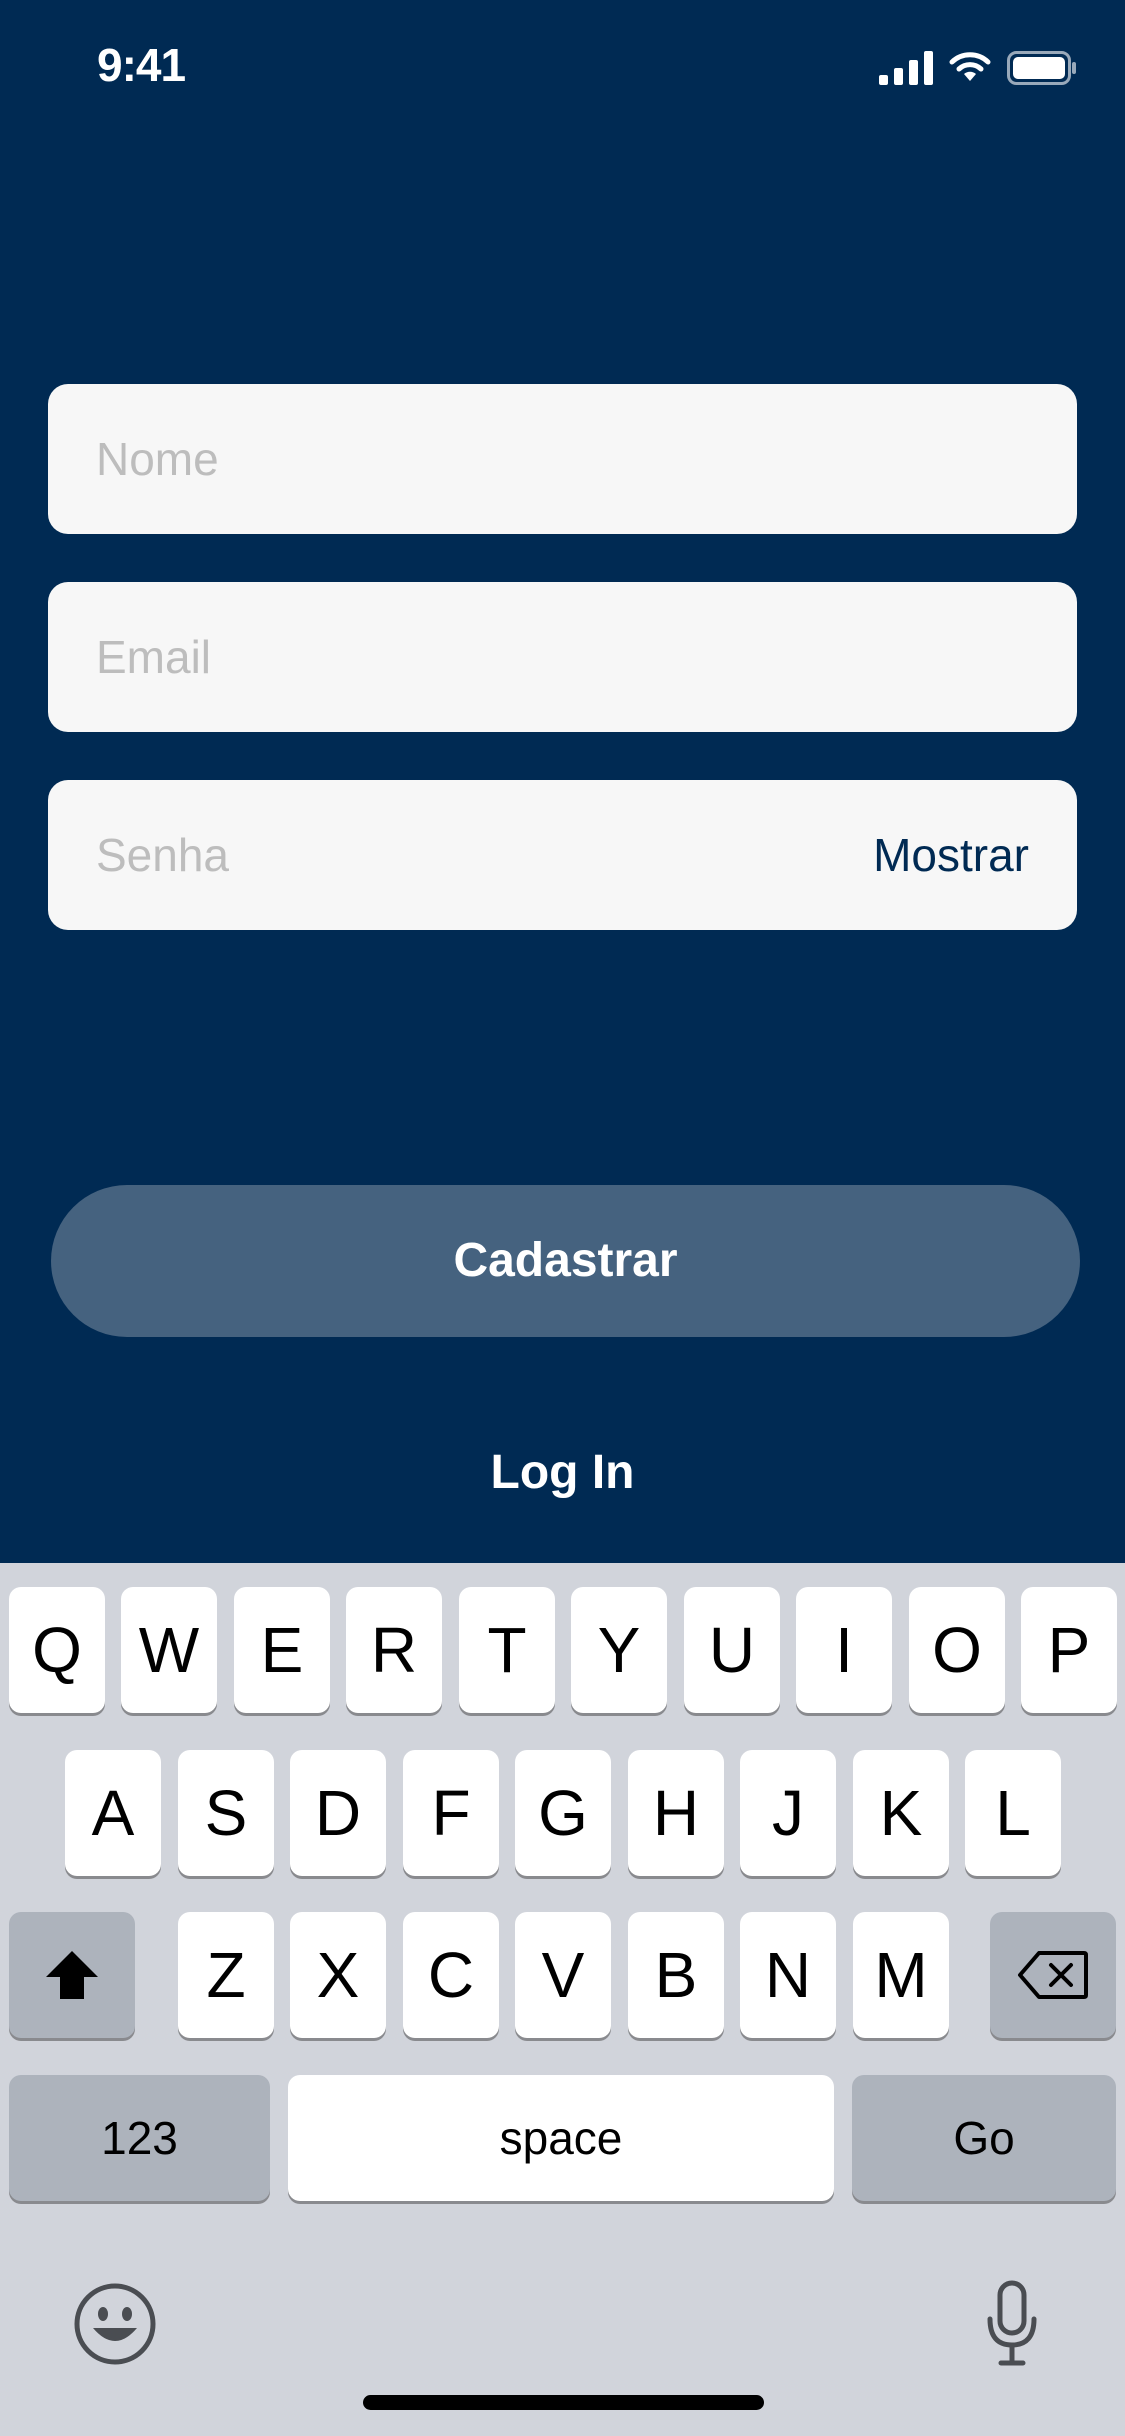  I want to click on email-field-container, so click(562, 657).